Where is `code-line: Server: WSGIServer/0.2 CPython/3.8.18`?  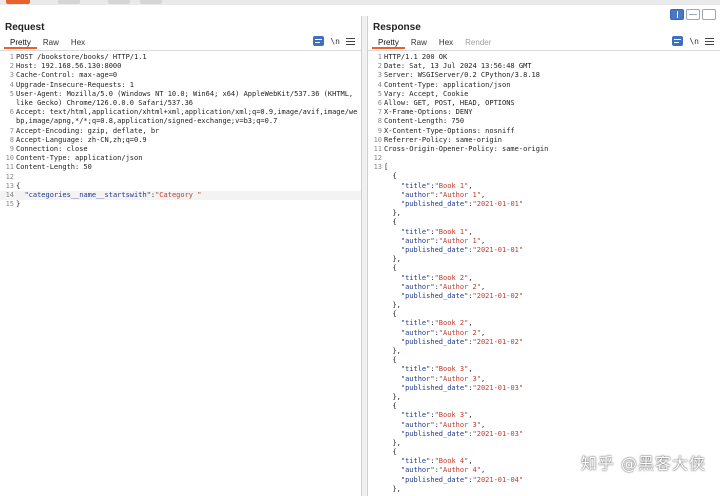 code-line: Server: WSGIServer/0.2 CPython/3.8.18 is located at coordinates (462, 75).